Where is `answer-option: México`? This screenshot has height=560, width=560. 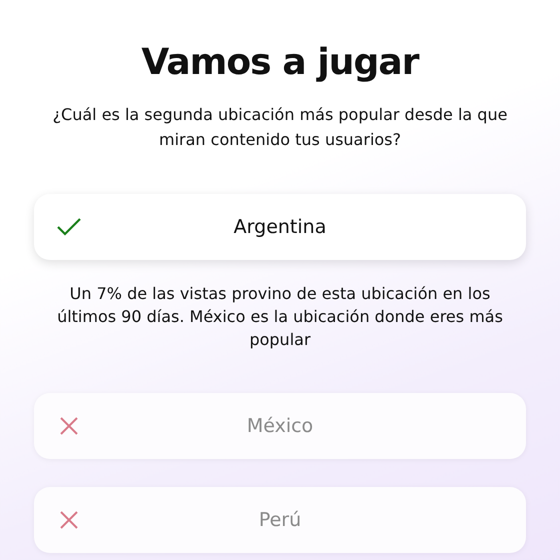
answer-option: México is located at coordinates (280, 426).